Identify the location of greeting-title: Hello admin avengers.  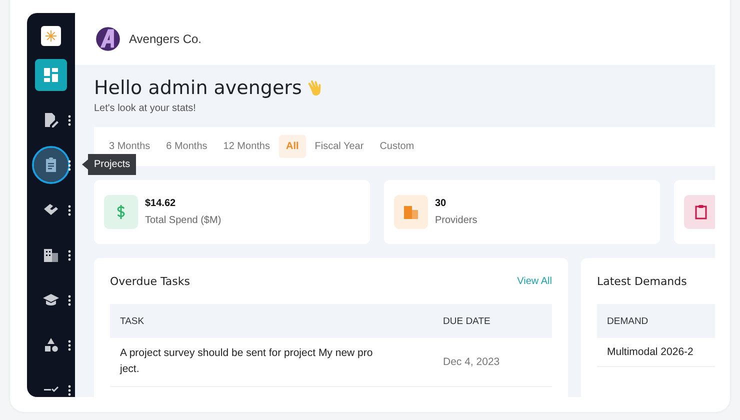
(198, 88).